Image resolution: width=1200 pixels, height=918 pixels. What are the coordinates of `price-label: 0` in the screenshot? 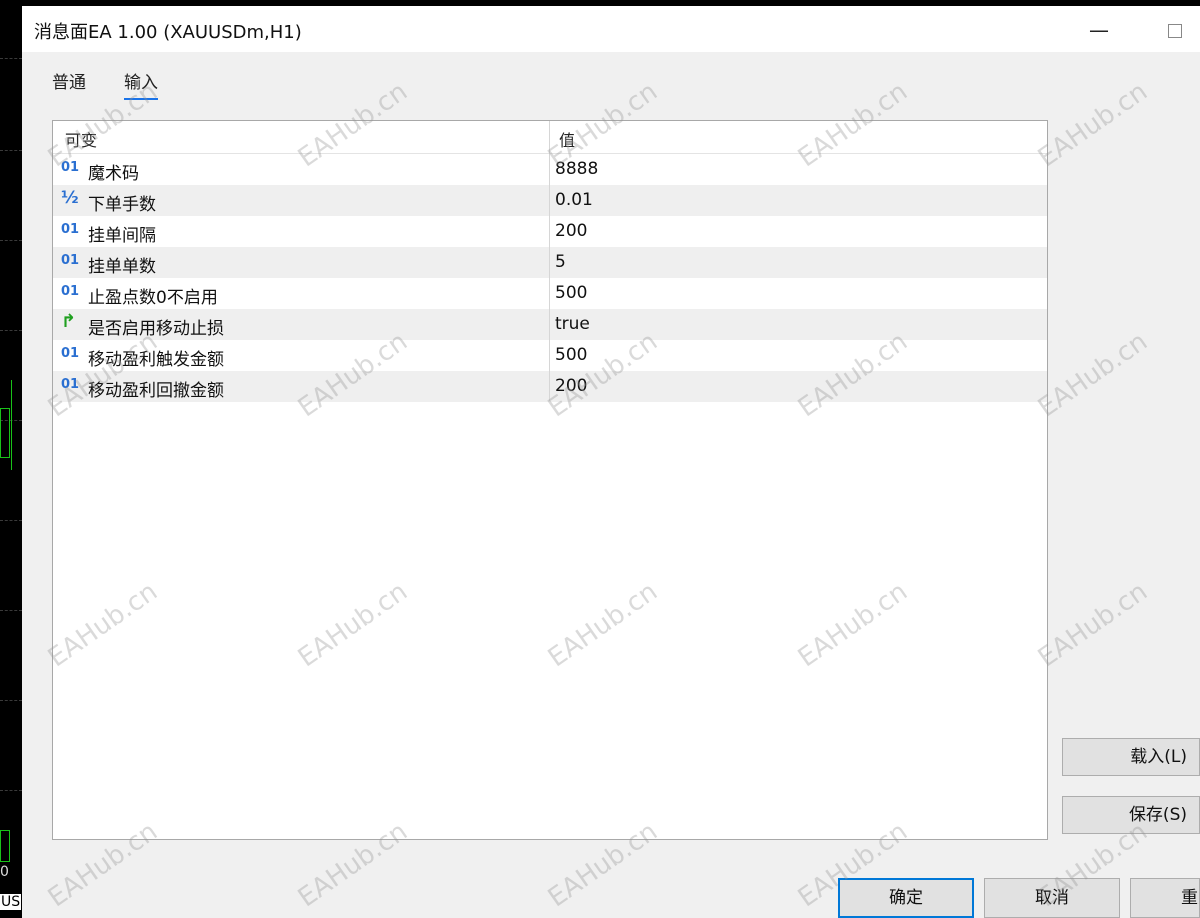 It's located at (4, 872).